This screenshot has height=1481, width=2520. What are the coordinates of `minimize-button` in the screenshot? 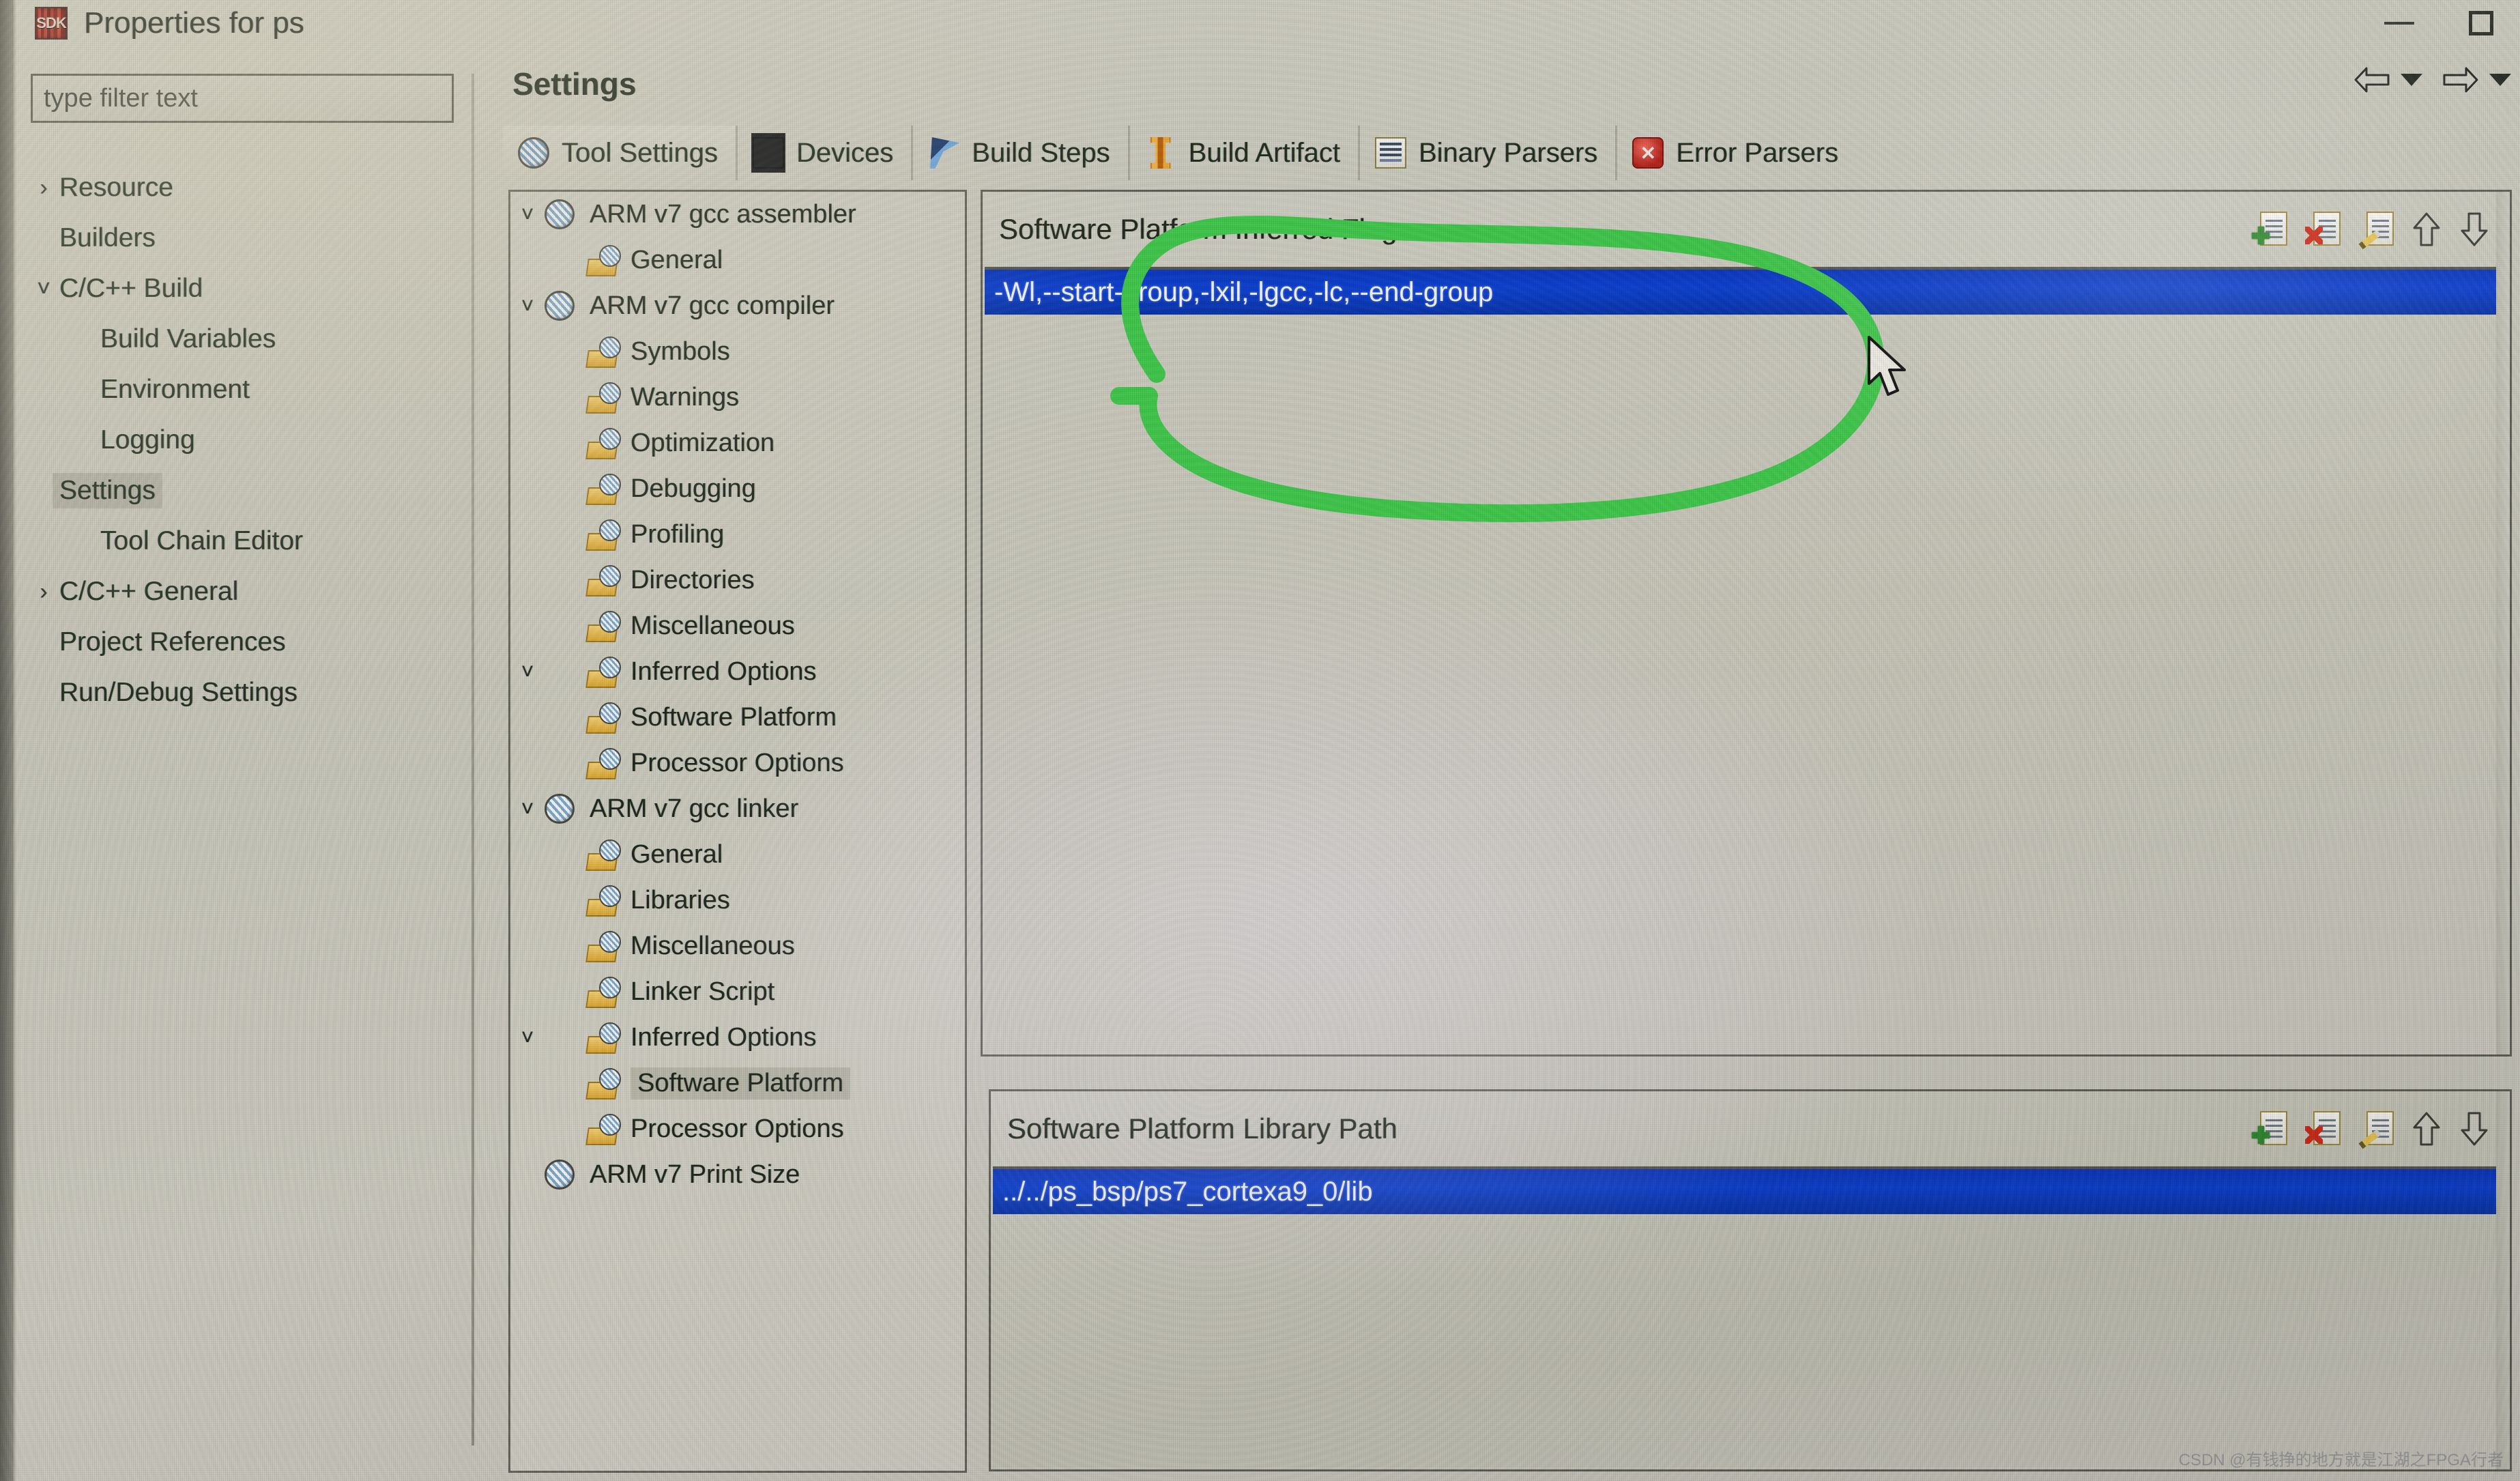 It's located at (2399, 23).